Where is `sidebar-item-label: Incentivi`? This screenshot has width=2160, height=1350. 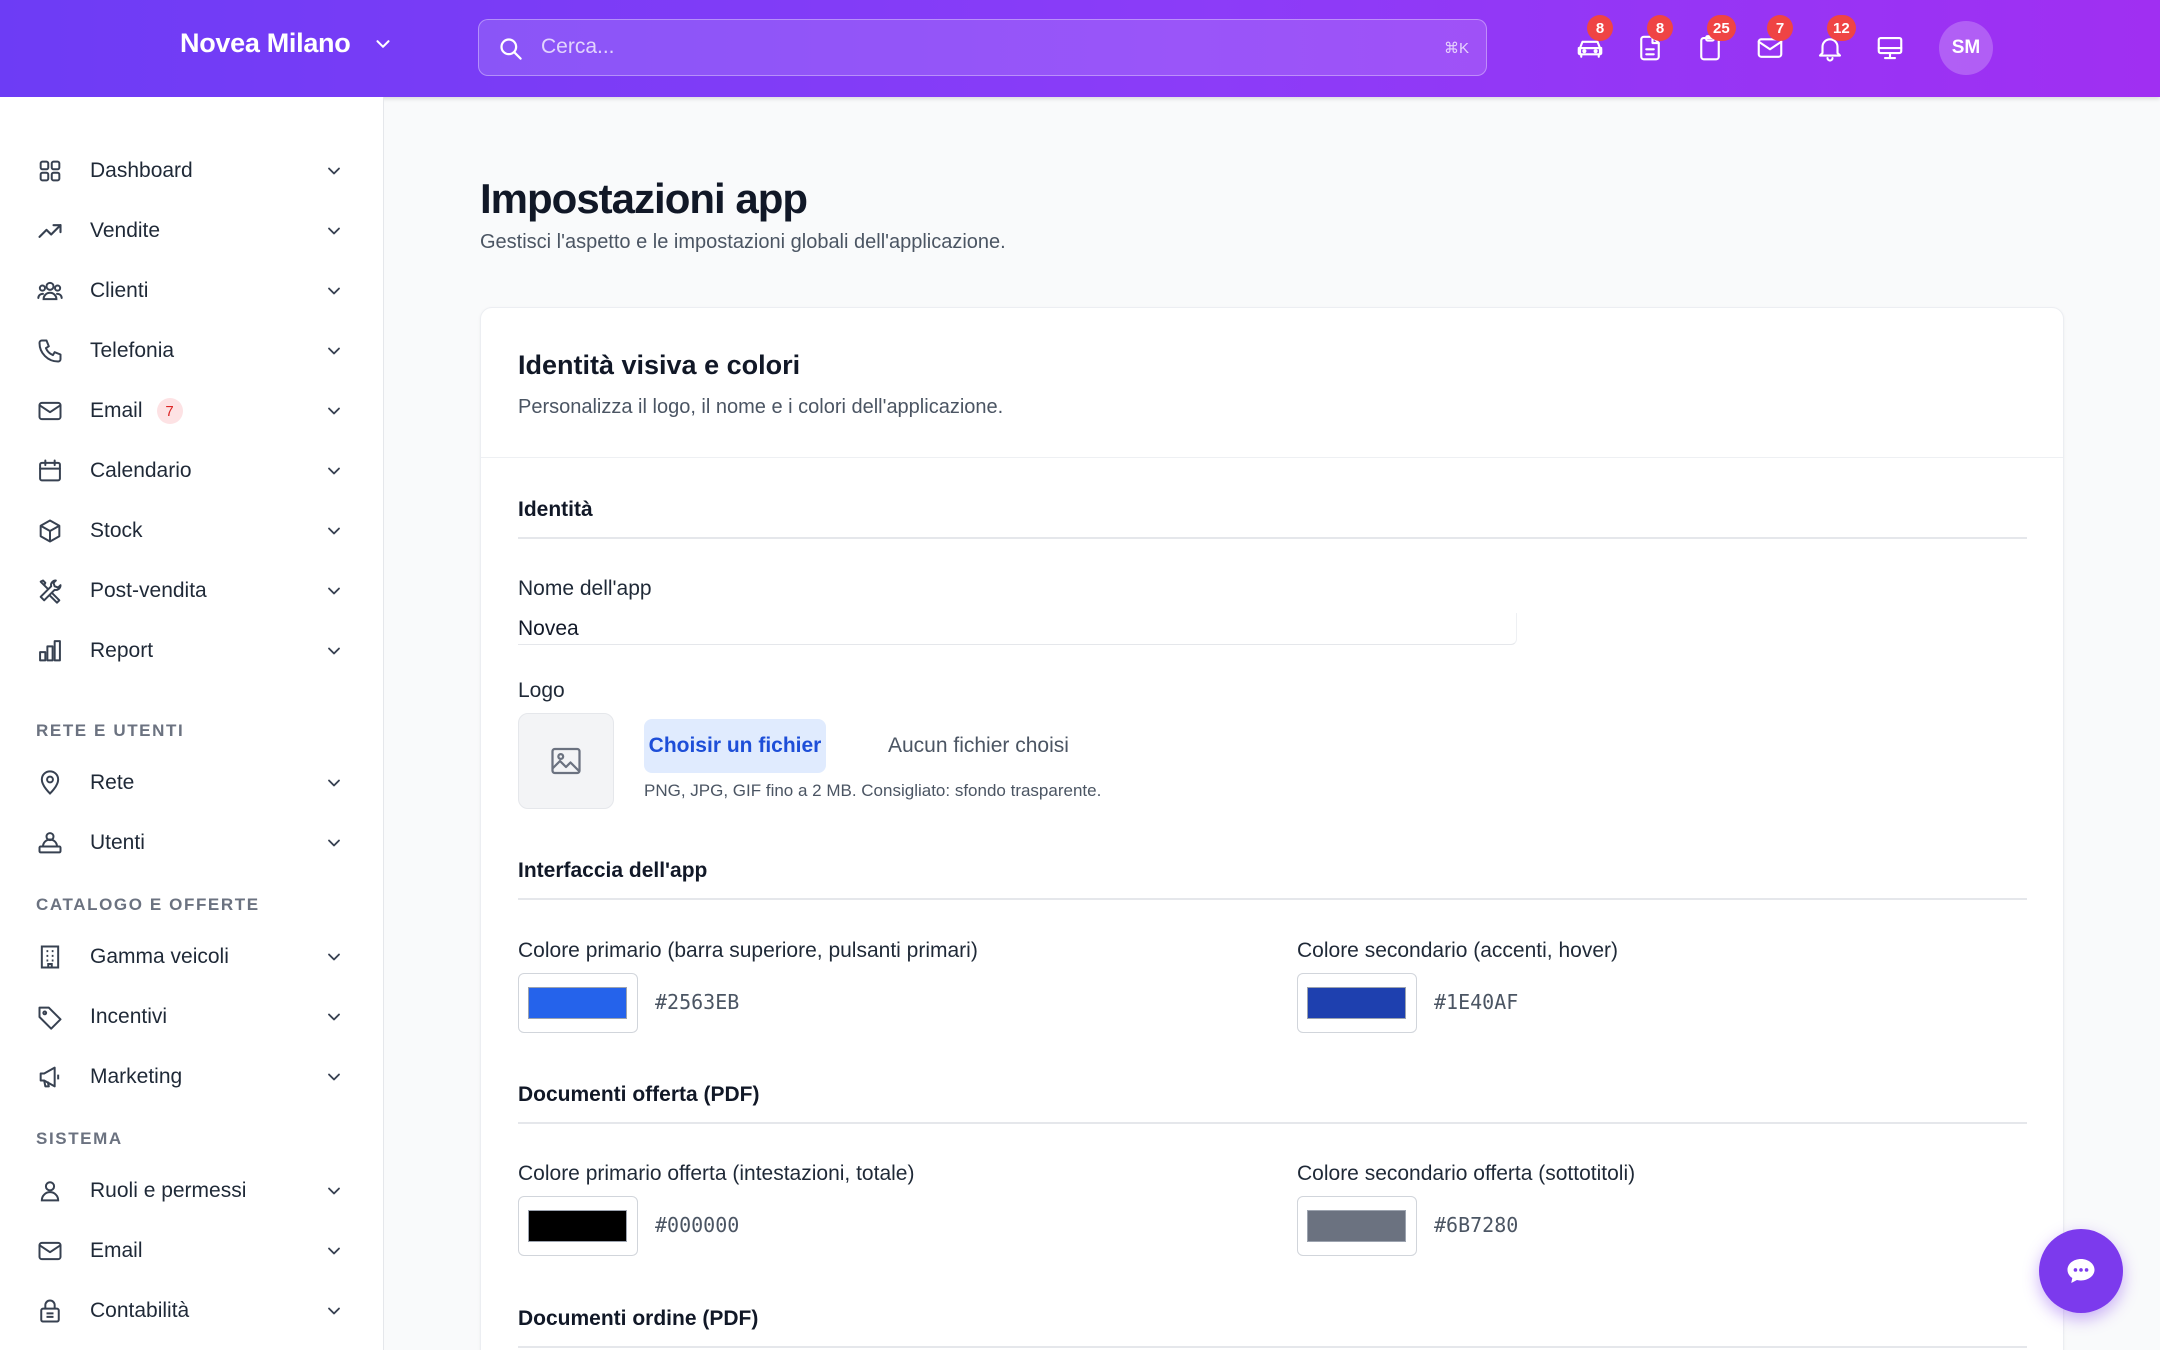 sidebar-item-label: Incentivi is located at coordinates (129, 1016).